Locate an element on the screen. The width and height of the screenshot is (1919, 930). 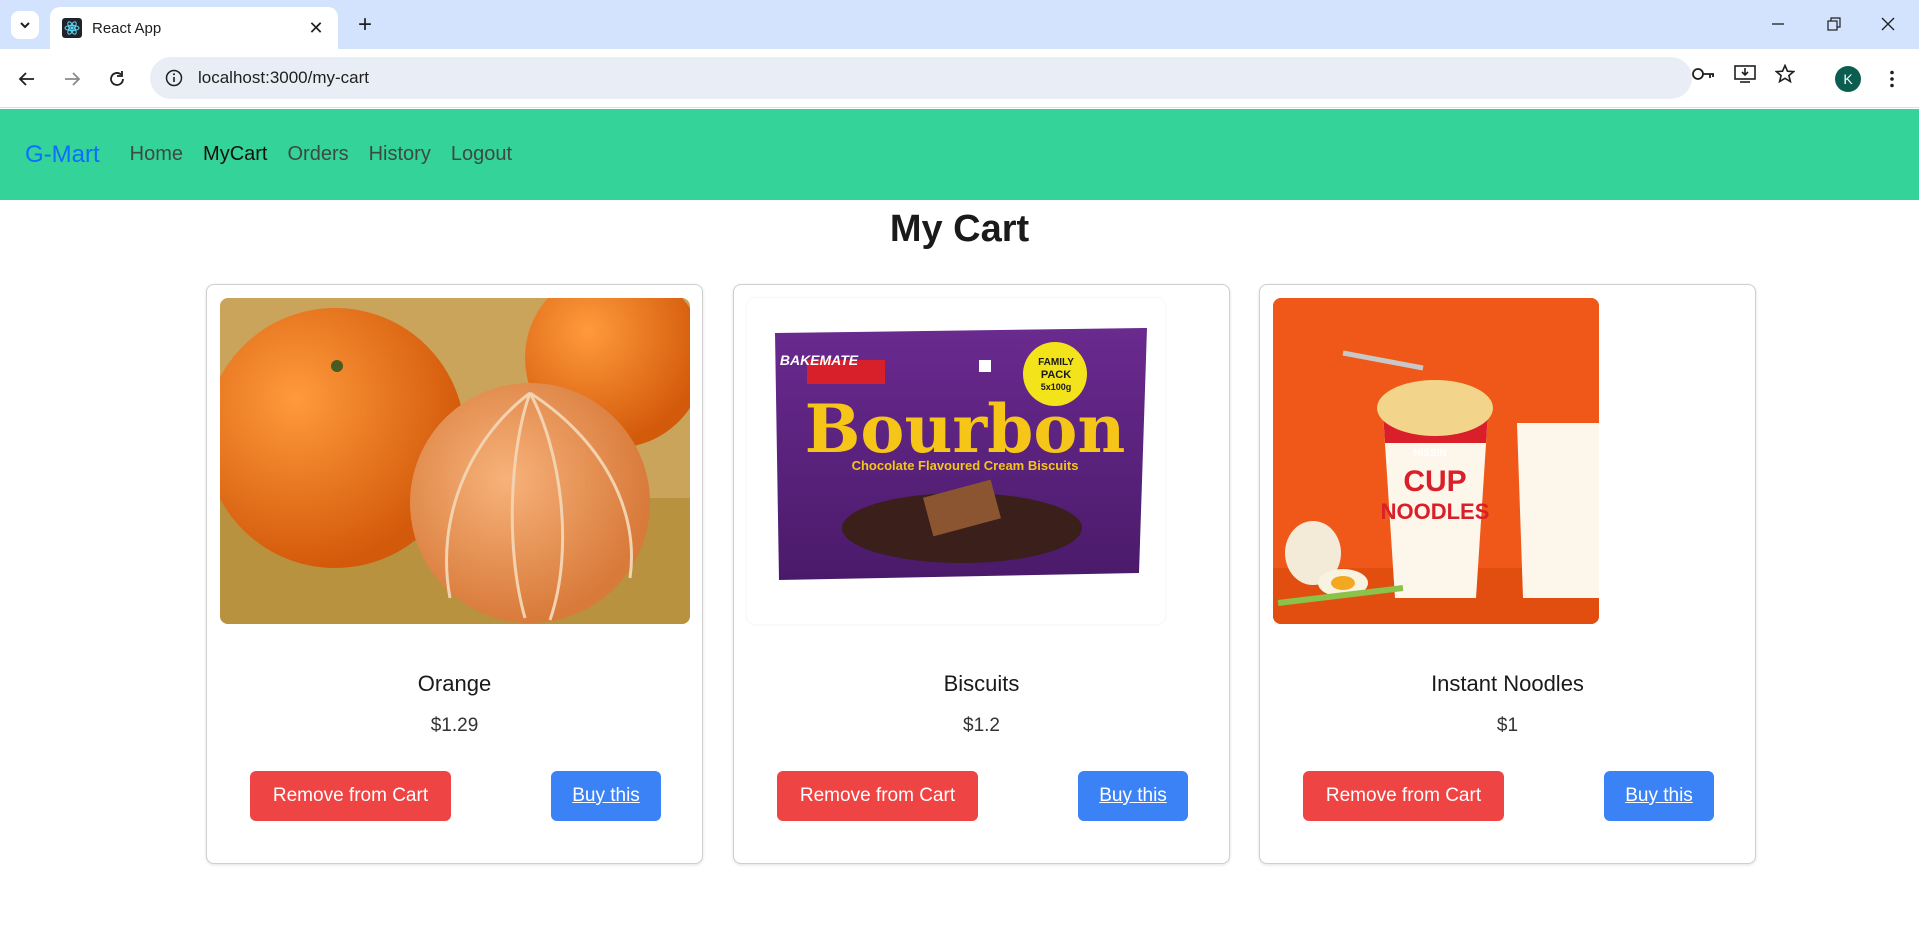
close-icon is located at coordinates (1888, 24).